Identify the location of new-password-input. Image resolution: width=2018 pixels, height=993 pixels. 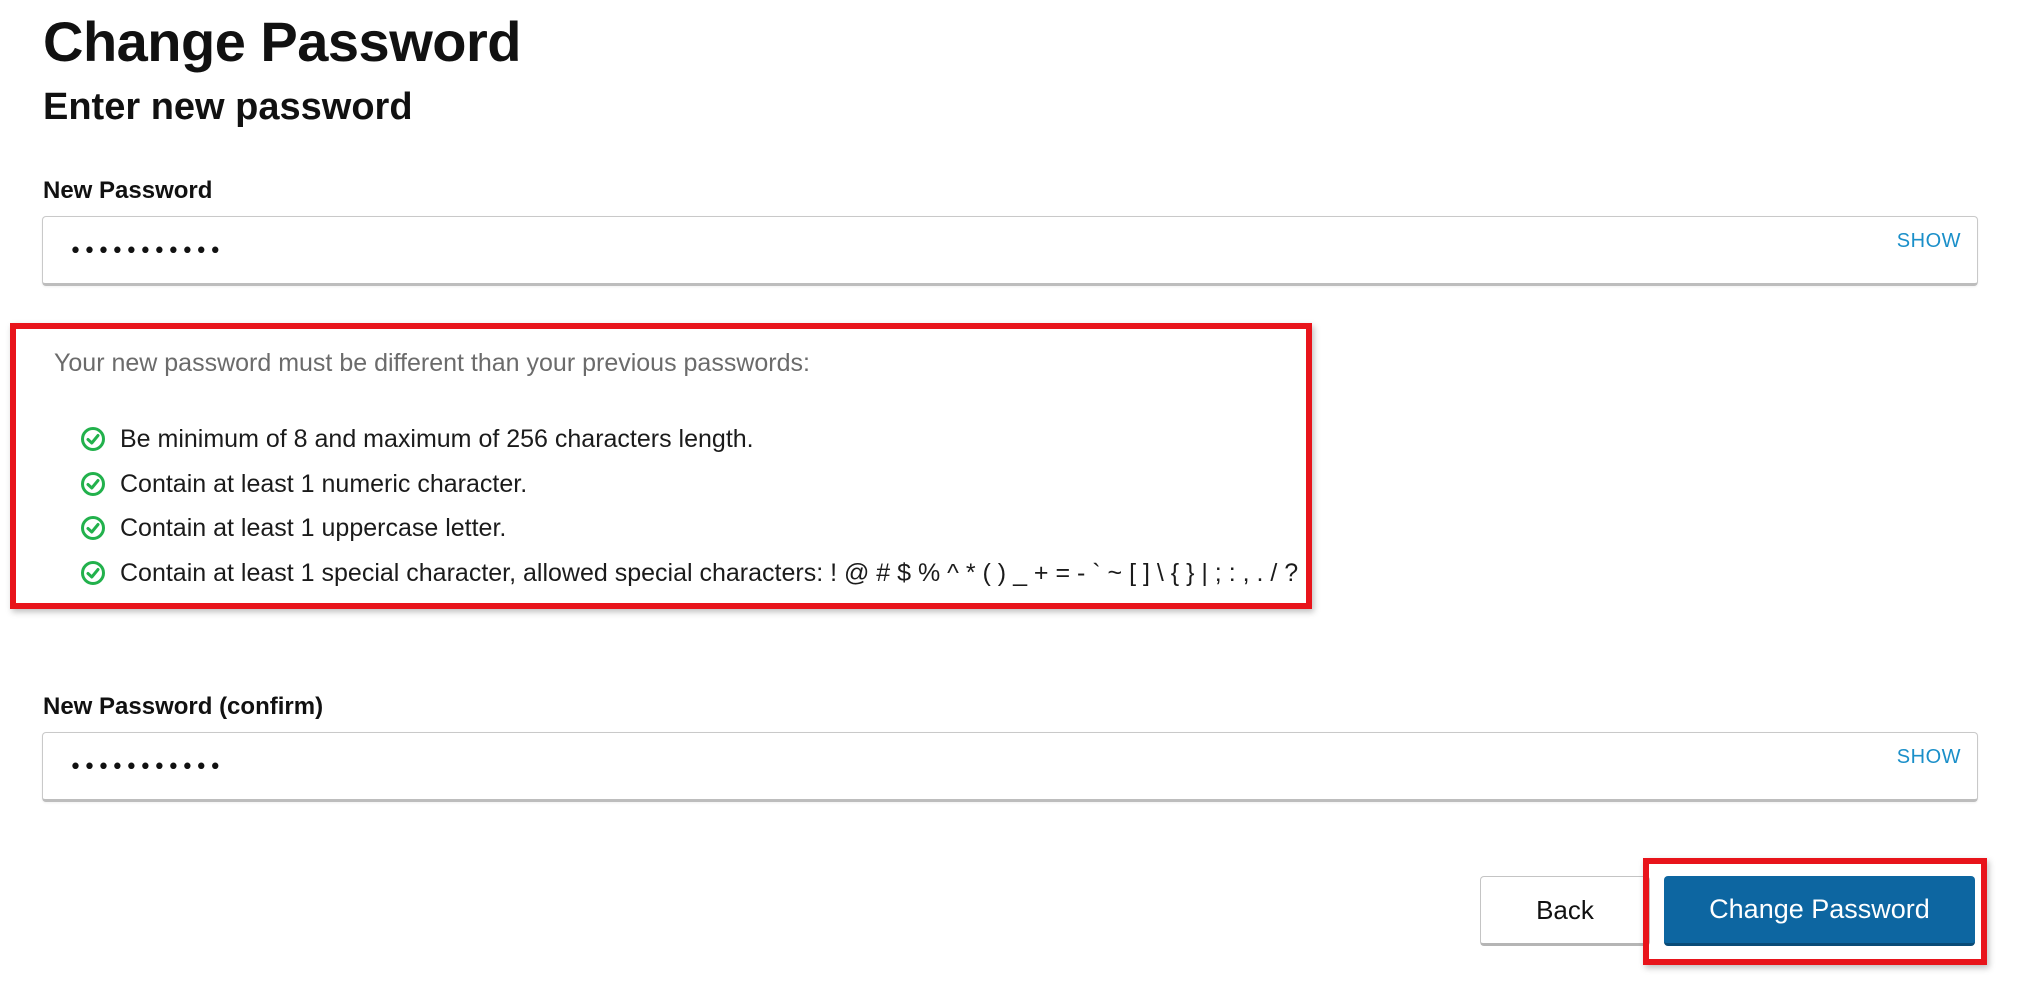
(919, 251).